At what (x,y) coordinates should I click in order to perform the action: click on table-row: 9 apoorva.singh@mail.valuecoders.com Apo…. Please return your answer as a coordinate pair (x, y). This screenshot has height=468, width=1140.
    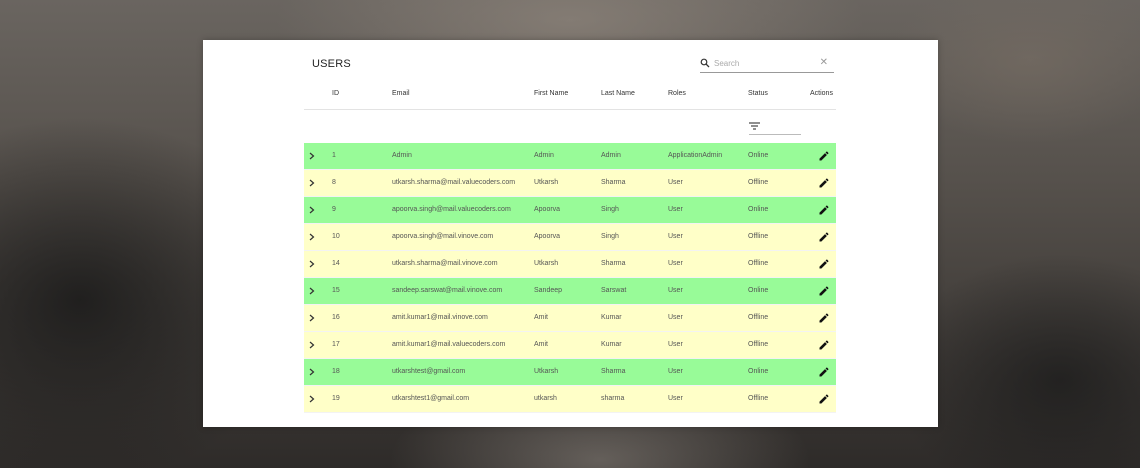
    Looking at the image, I should click on (570, 210).